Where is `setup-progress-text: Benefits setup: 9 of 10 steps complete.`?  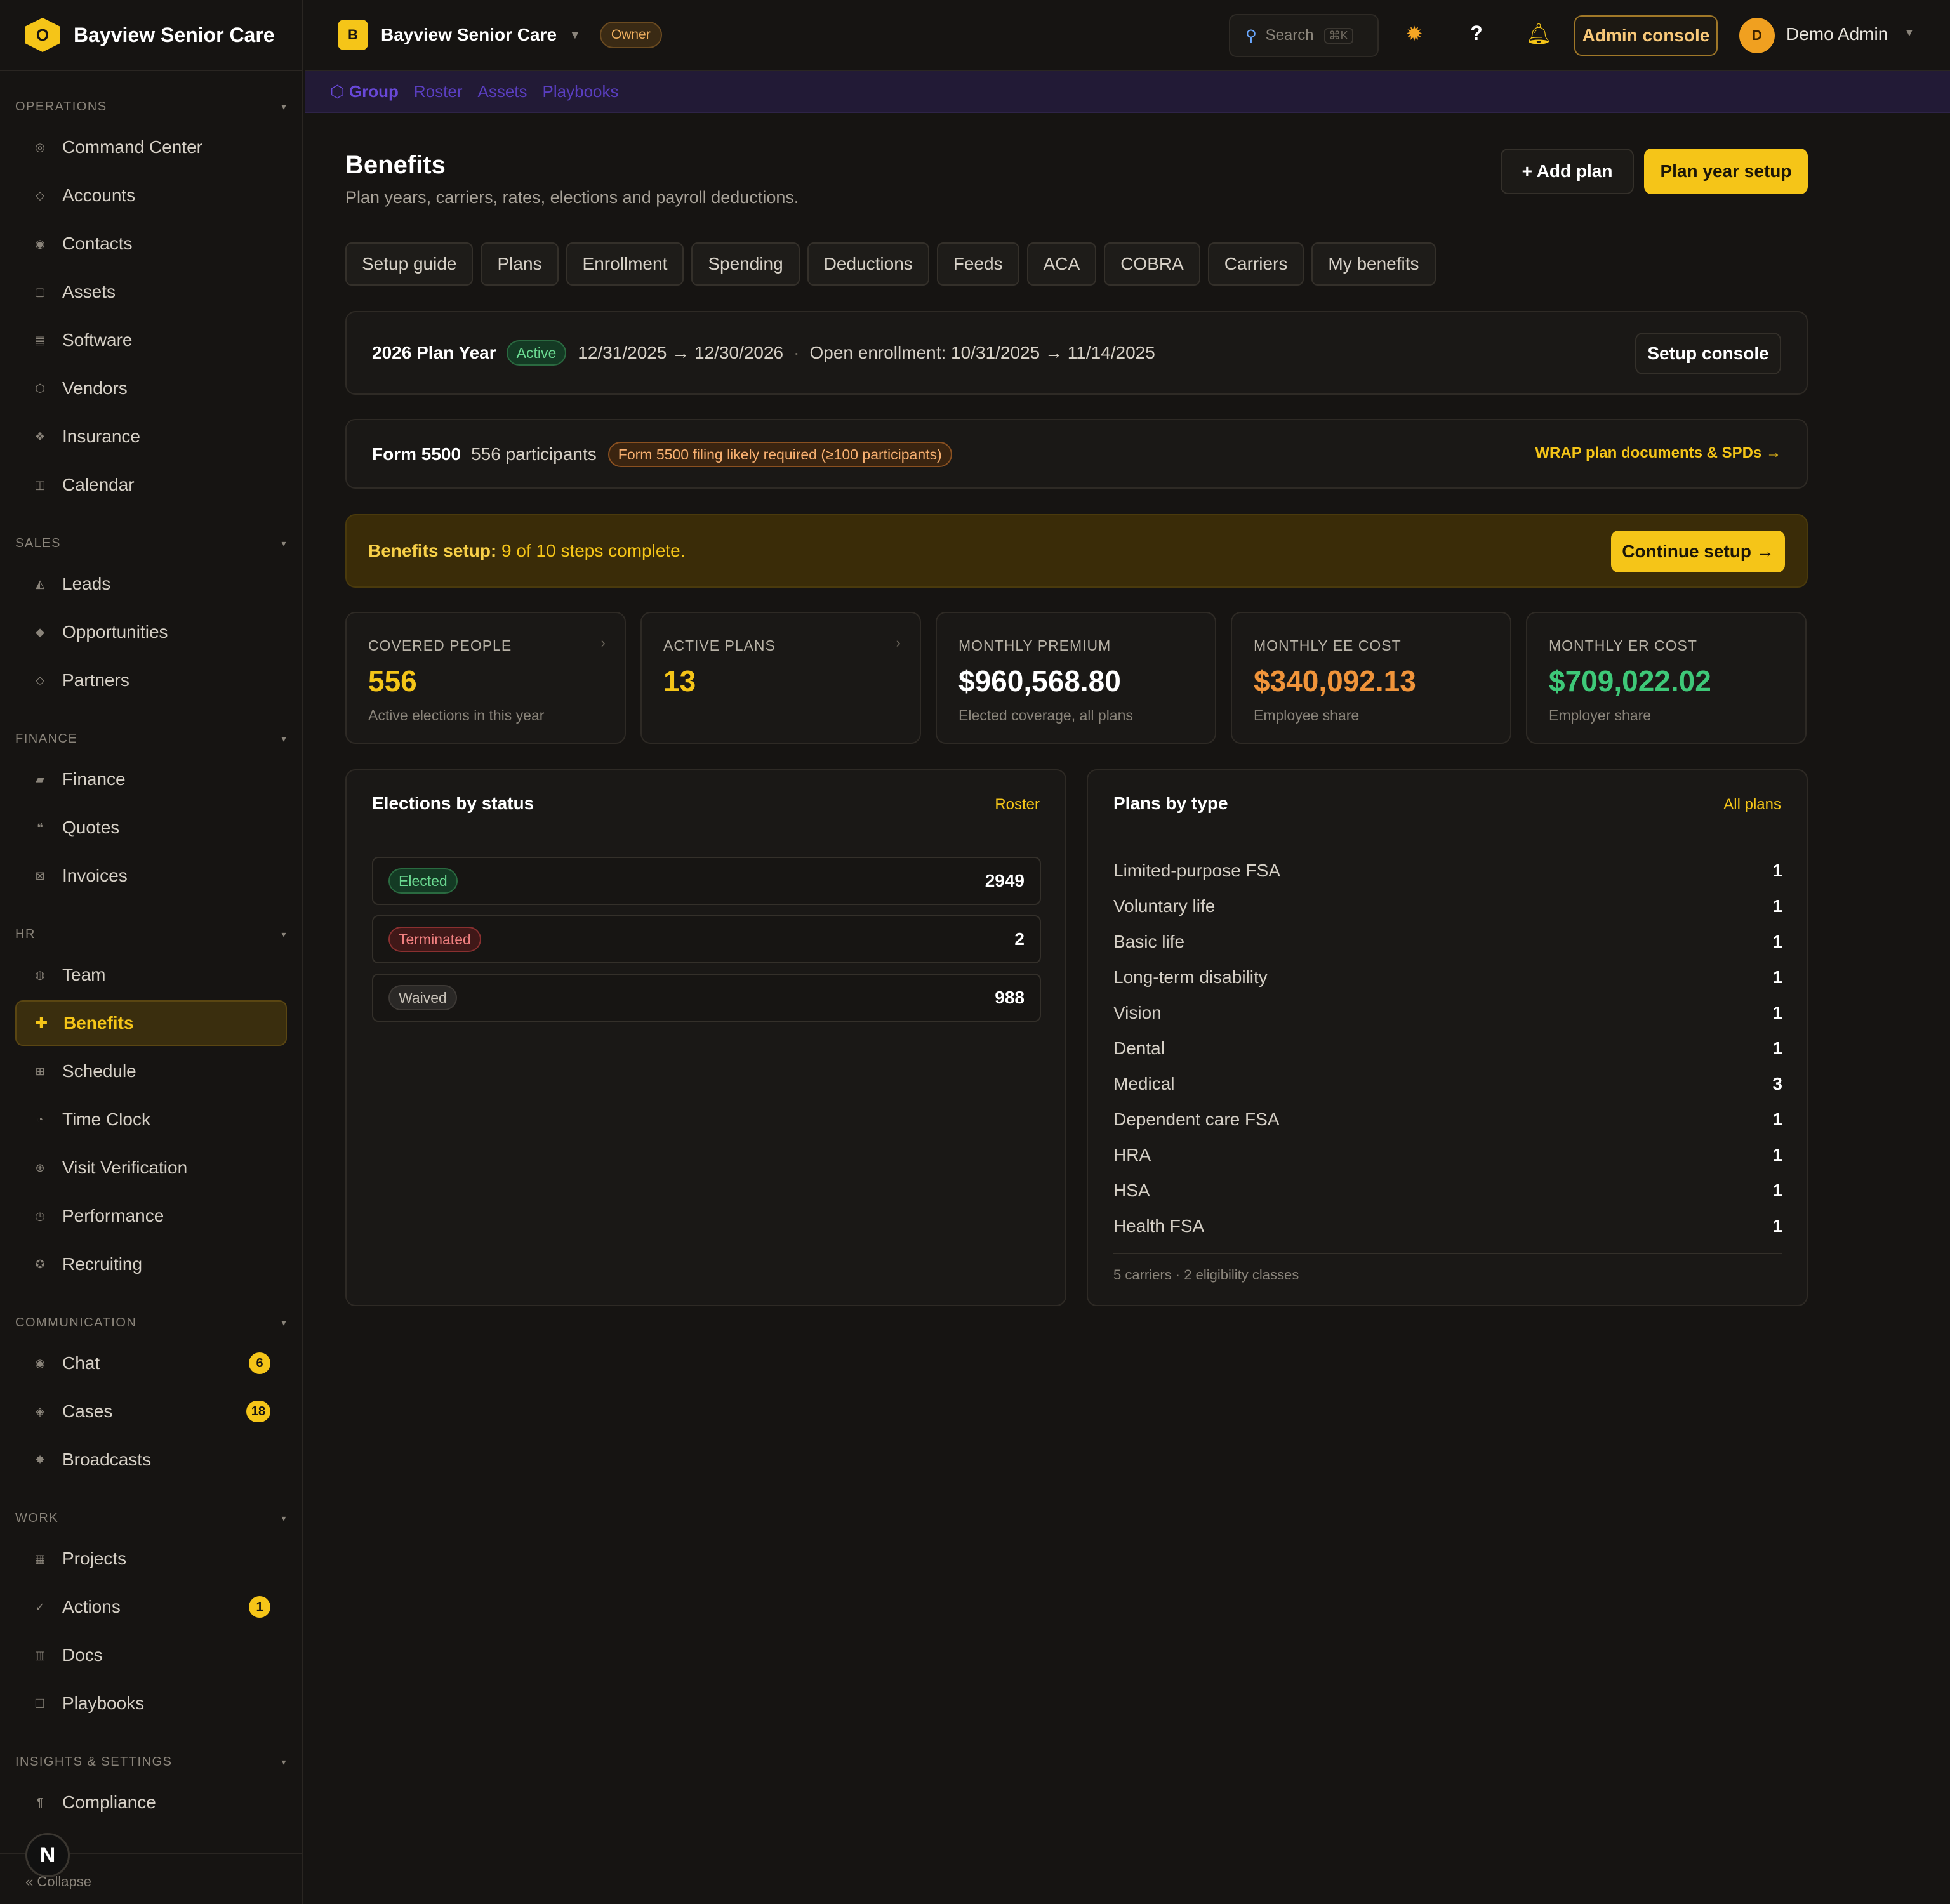
setup-progress-text: Benefits setup: 9 of 10 steps complete. is located at coordinates (527, 551).